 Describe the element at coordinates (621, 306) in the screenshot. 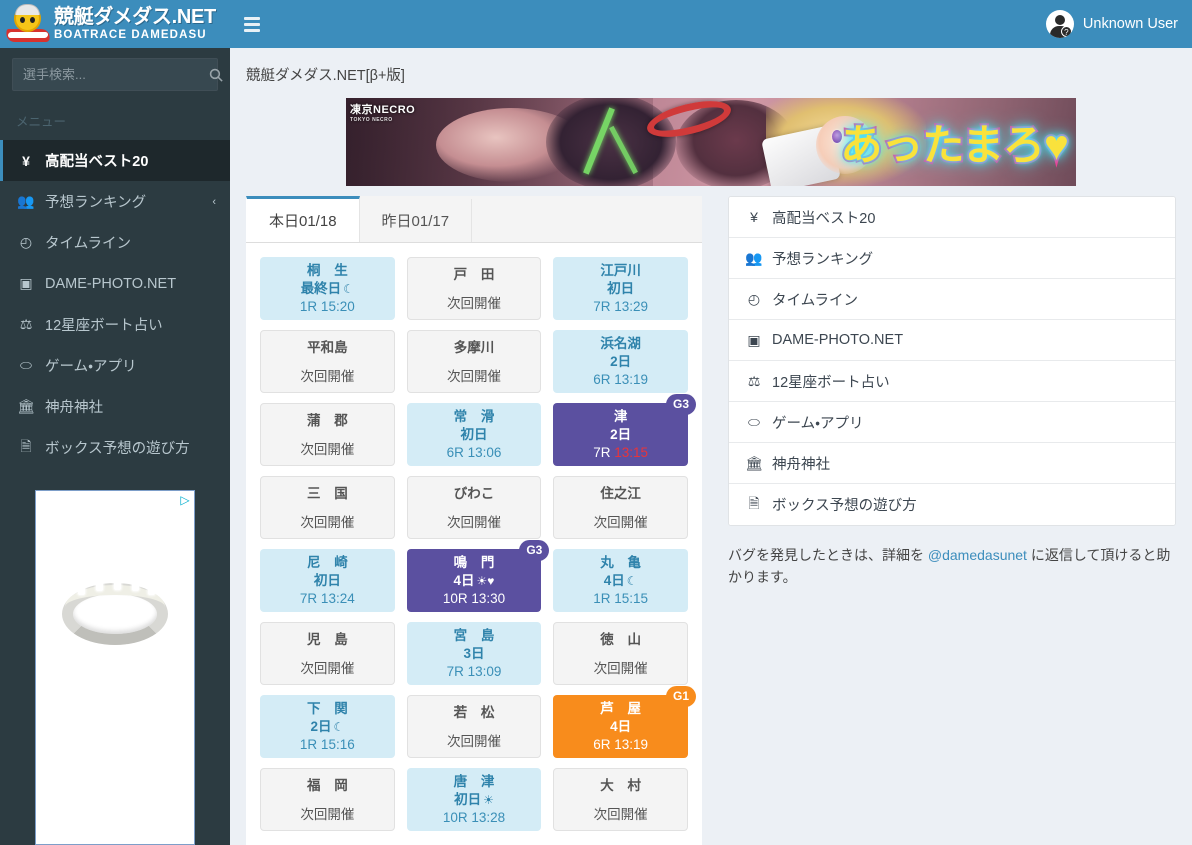

I see `race-status: 7R 13:29` at that location.